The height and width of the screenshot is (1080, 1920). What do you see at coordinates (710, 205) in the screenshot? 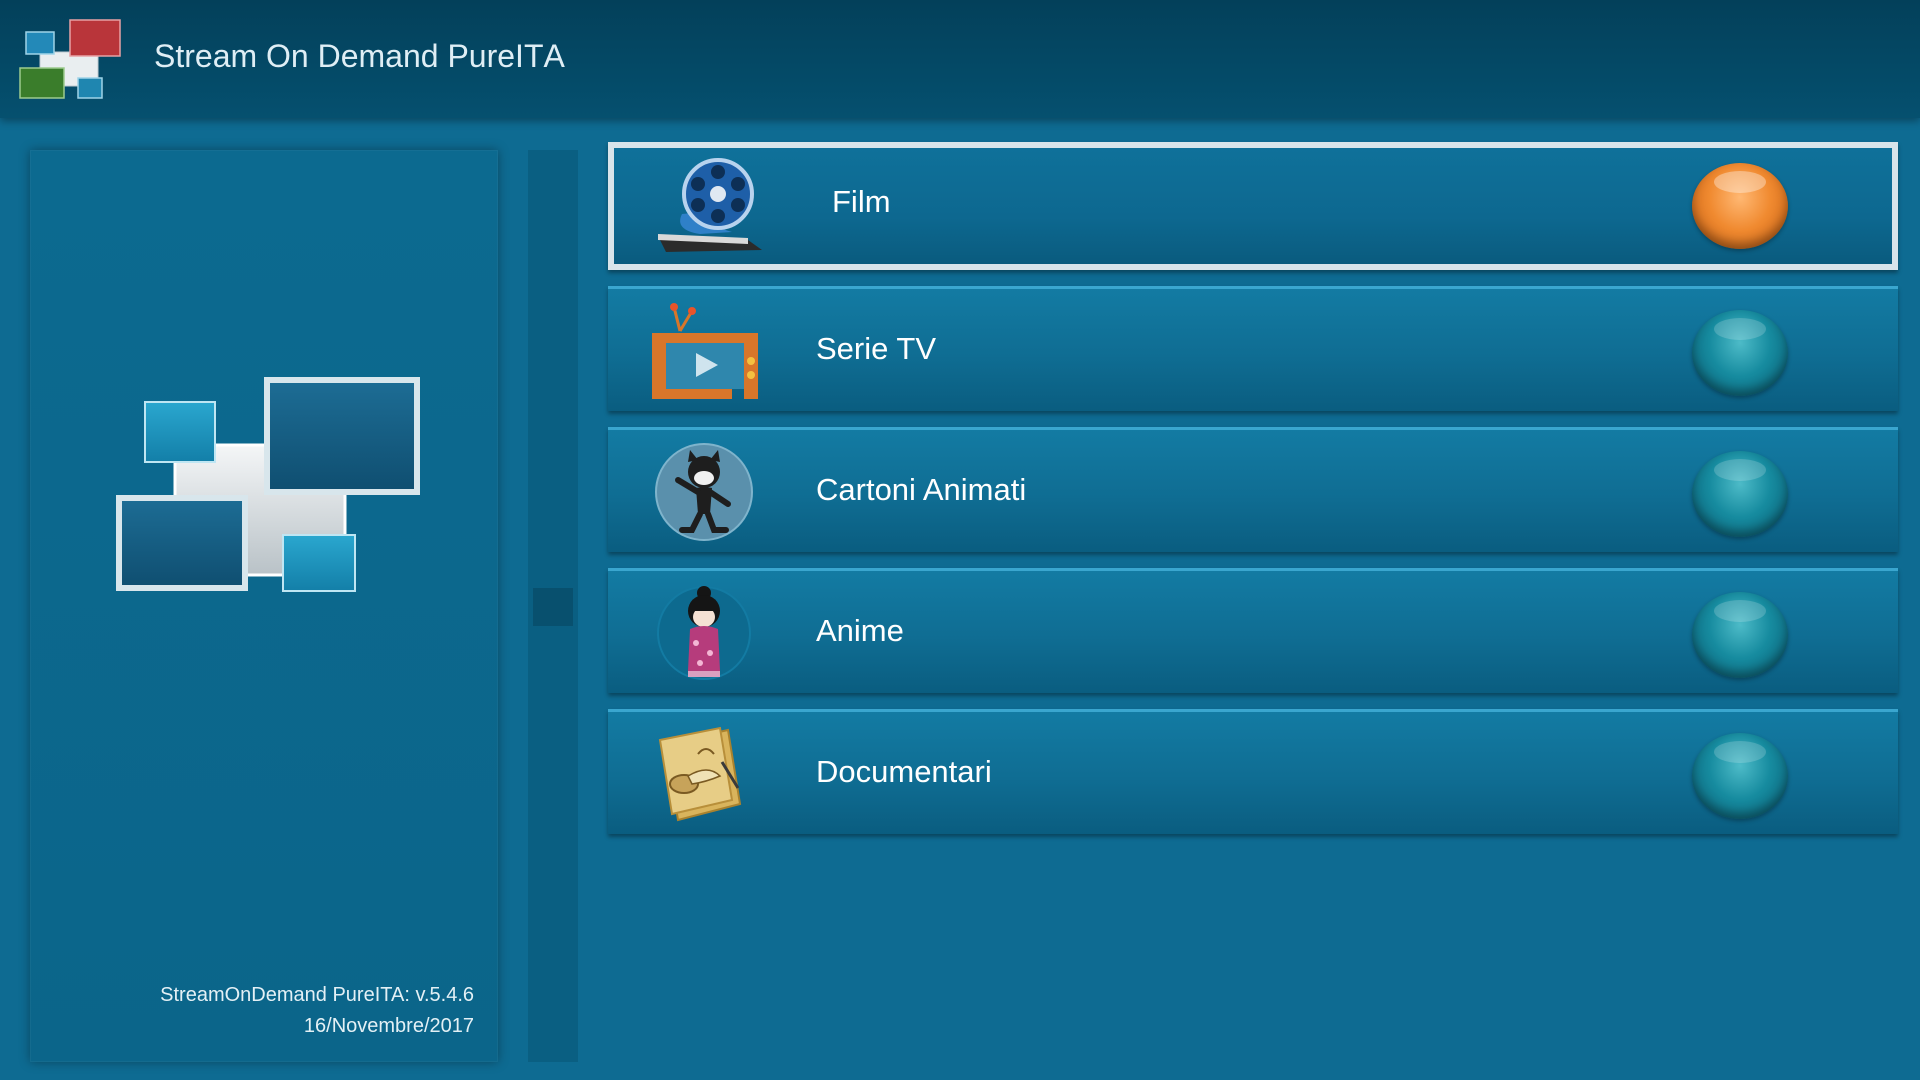
I see `film-reel-icon` at bounding box center [710, 205].